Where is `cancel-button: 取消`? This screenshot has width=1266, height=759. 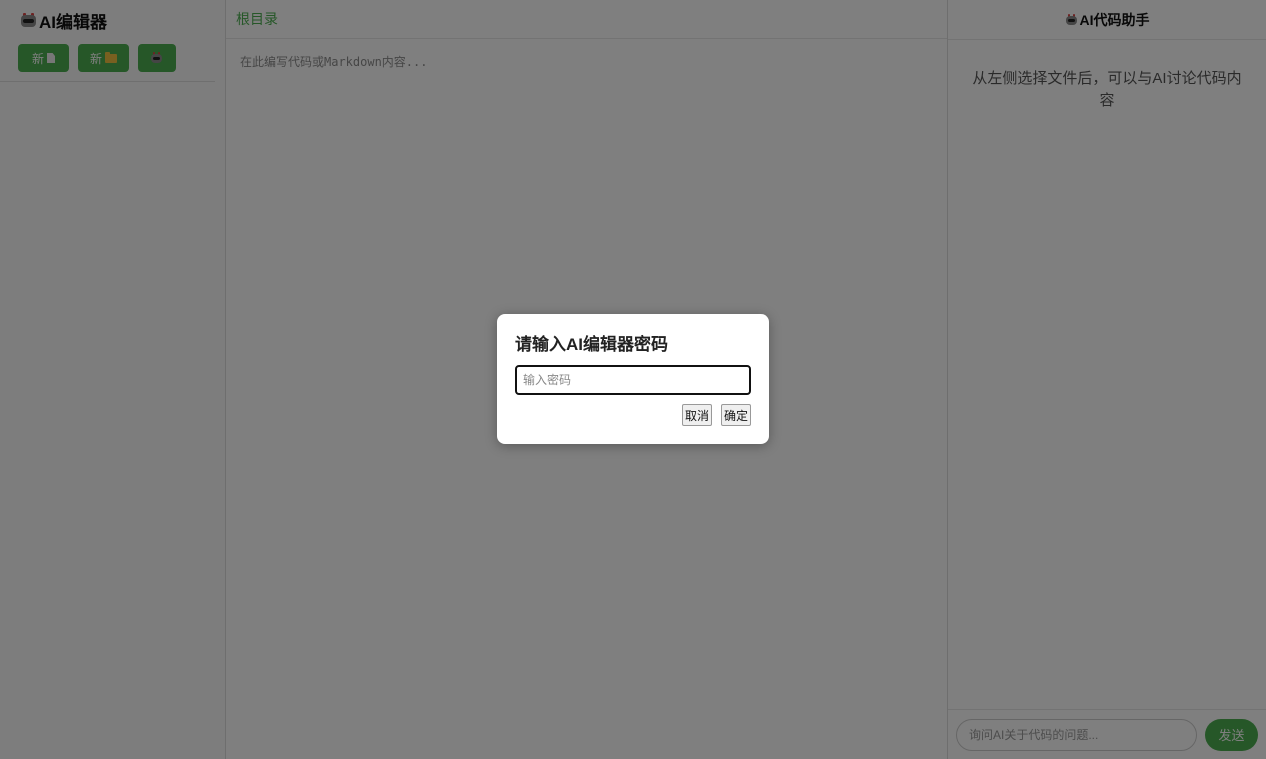
cancel-button: 取消 is located at coordinates (696, 415).